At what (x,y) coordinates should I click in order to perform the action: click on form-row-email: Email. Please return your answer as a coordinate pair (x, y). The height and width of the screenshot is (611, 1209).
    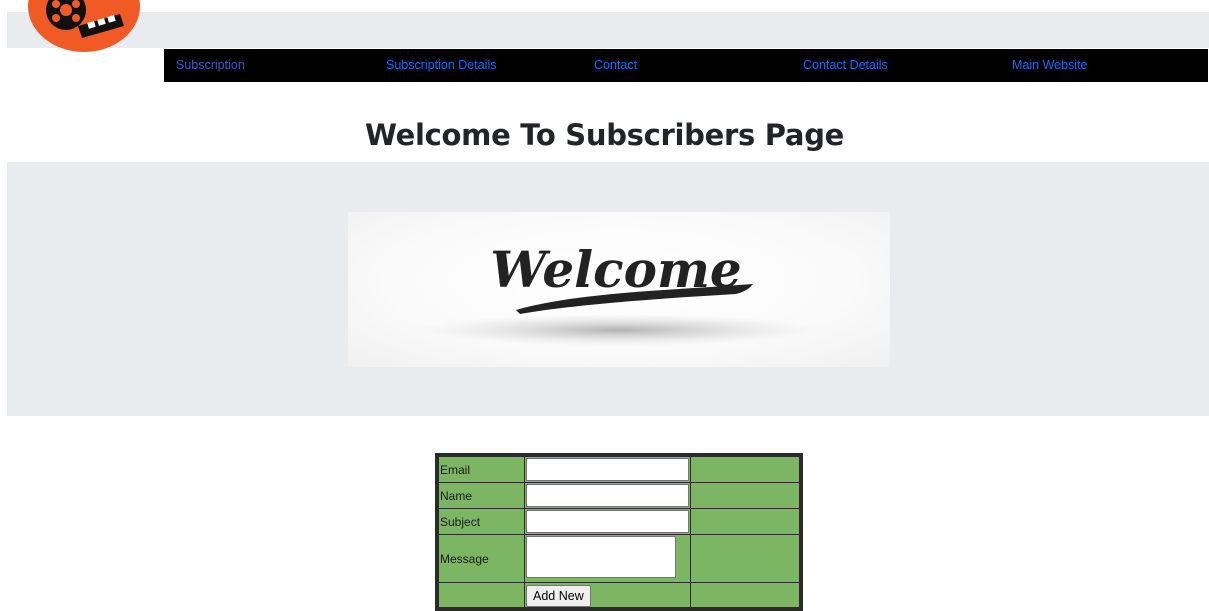
    Looking at the image, I should click on (619, 469).